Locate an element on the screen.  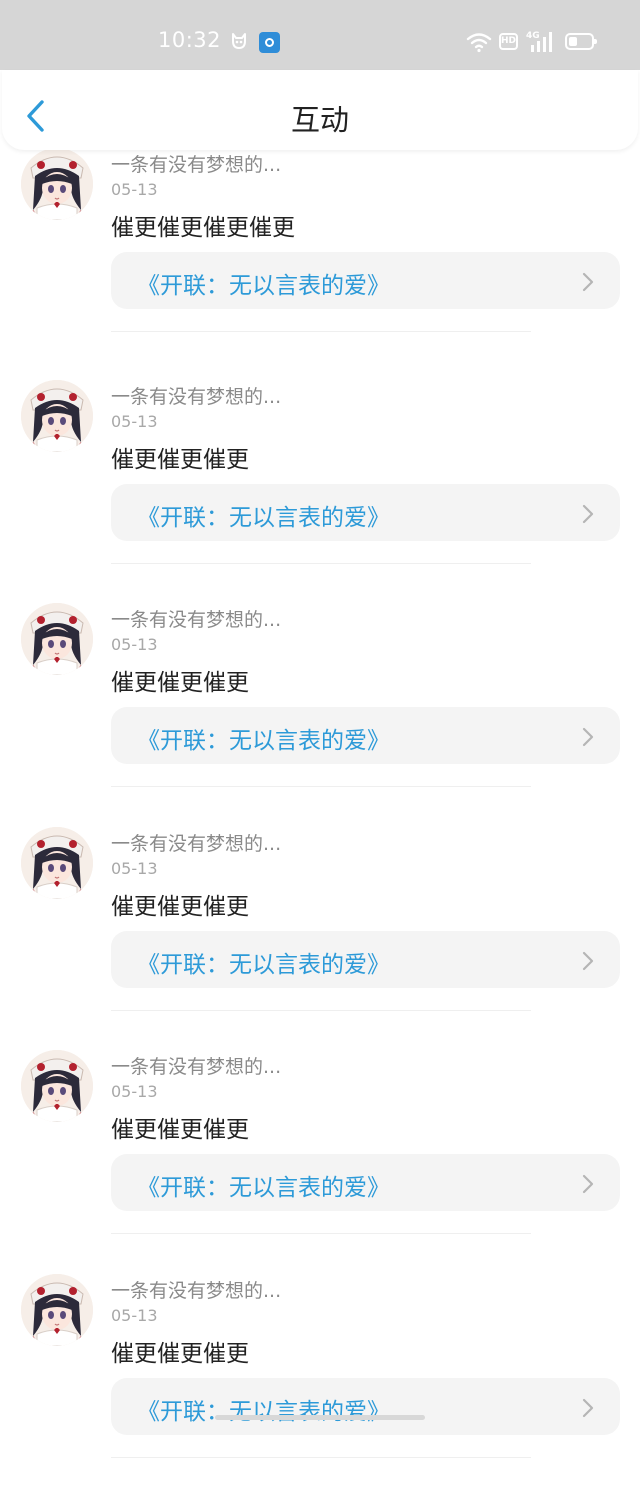
list-item: 一条有没有梦想的... 05-13 催更催更催更催更 《开联：无以言表的爱》 is located at coordinates (320, 260).